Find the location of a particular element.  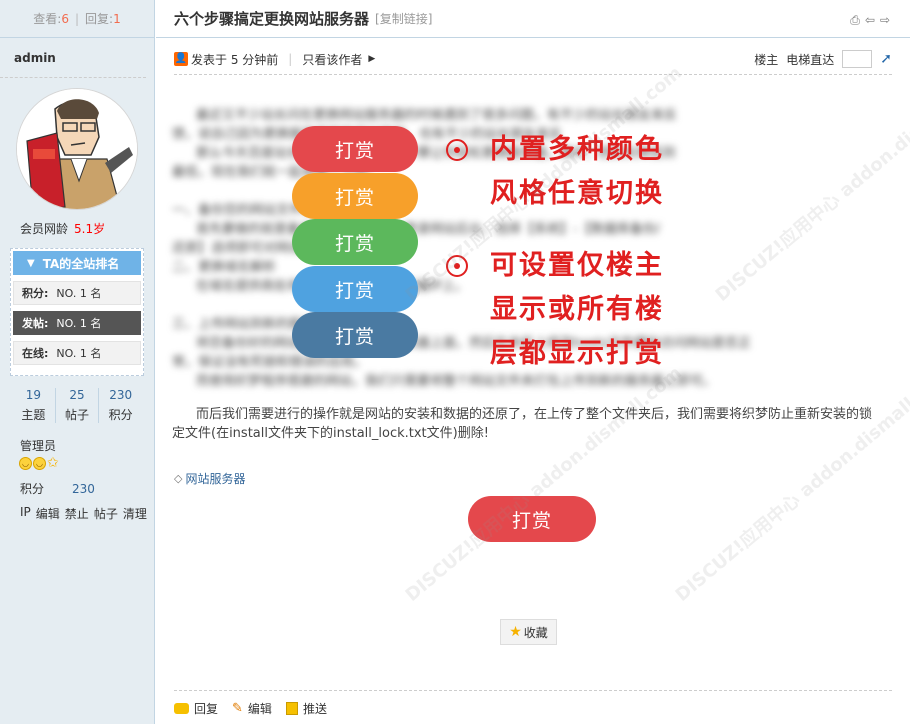

reward-button-steel: 打赏 is located at coordinates (355, 335).